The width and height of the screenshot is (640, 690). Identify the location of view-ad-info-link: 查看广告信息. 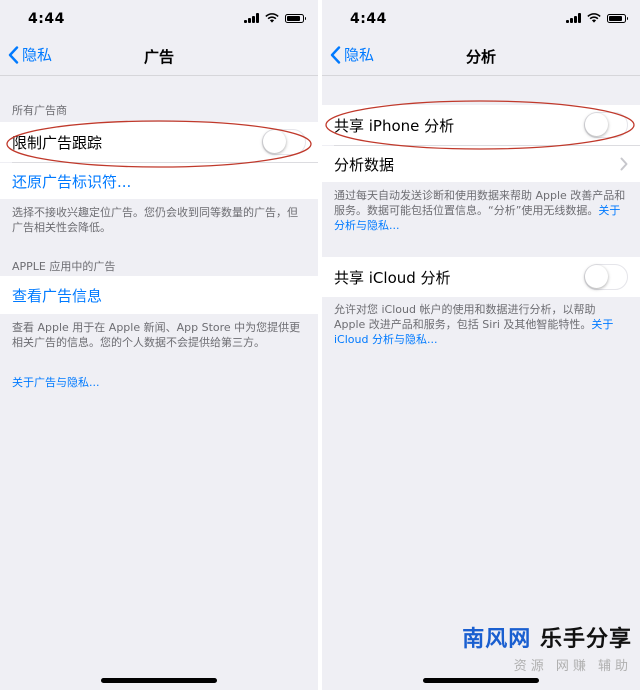
(57, 295).